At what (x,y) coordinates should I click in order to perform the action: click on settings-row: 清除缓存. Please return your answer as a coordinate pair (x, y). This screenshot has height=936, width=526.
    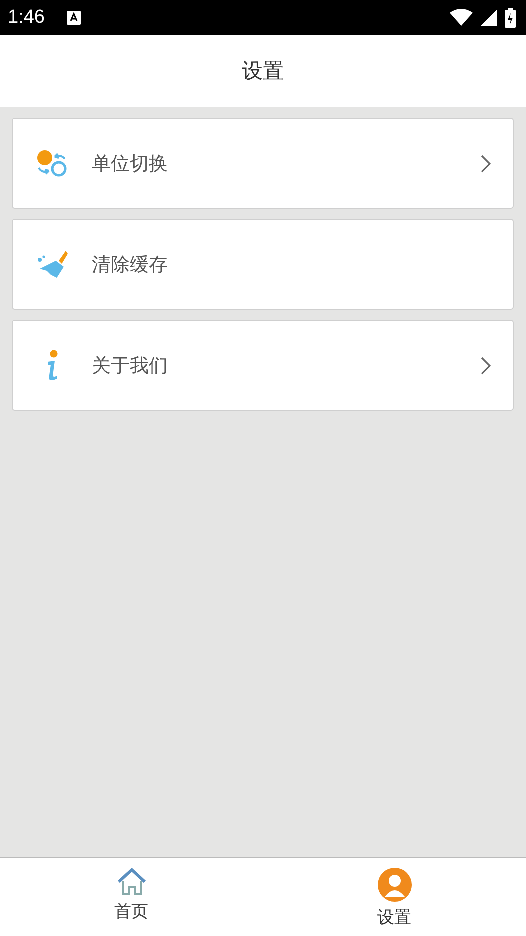
    Looking at the image, I should click on (263, 264).